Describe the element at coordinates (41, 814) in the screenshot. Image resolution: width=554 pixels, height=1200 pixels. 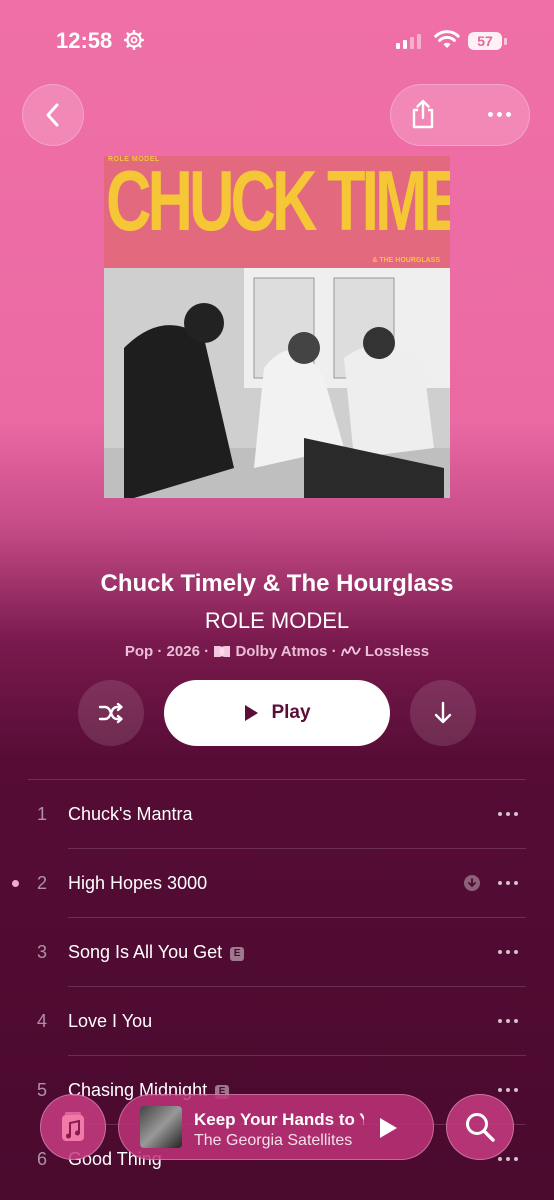
I see `track-number: 1` at that location.